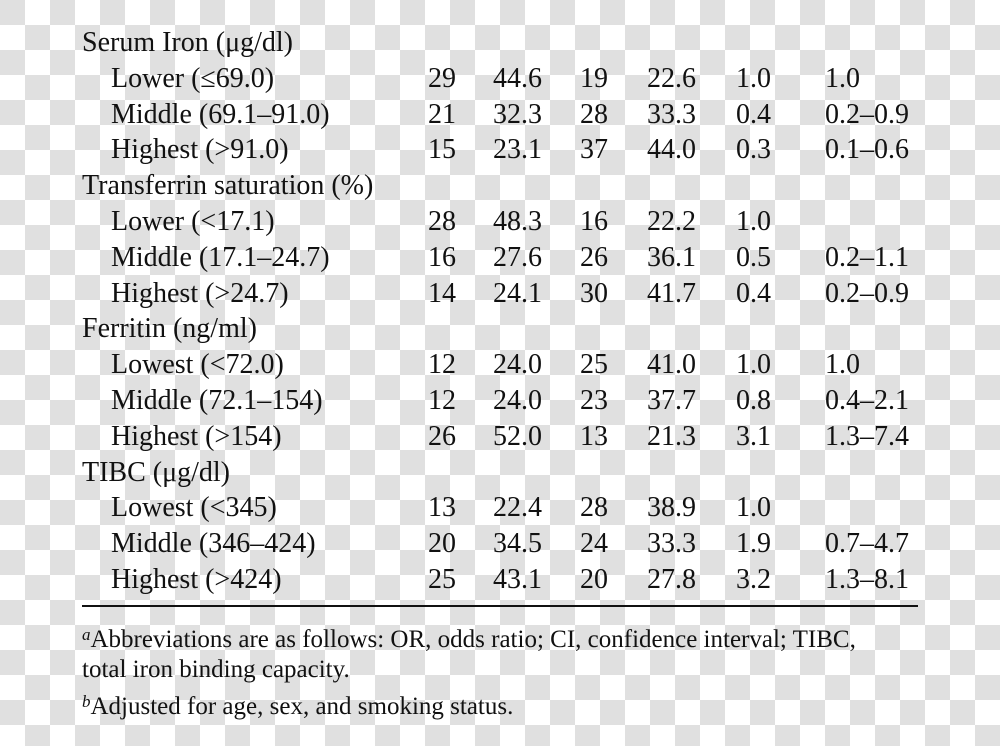  What do you see at coordinates (517, 544) in the screenshot?
I see `table-cell: 34.5` at bounding box center [517, 544].